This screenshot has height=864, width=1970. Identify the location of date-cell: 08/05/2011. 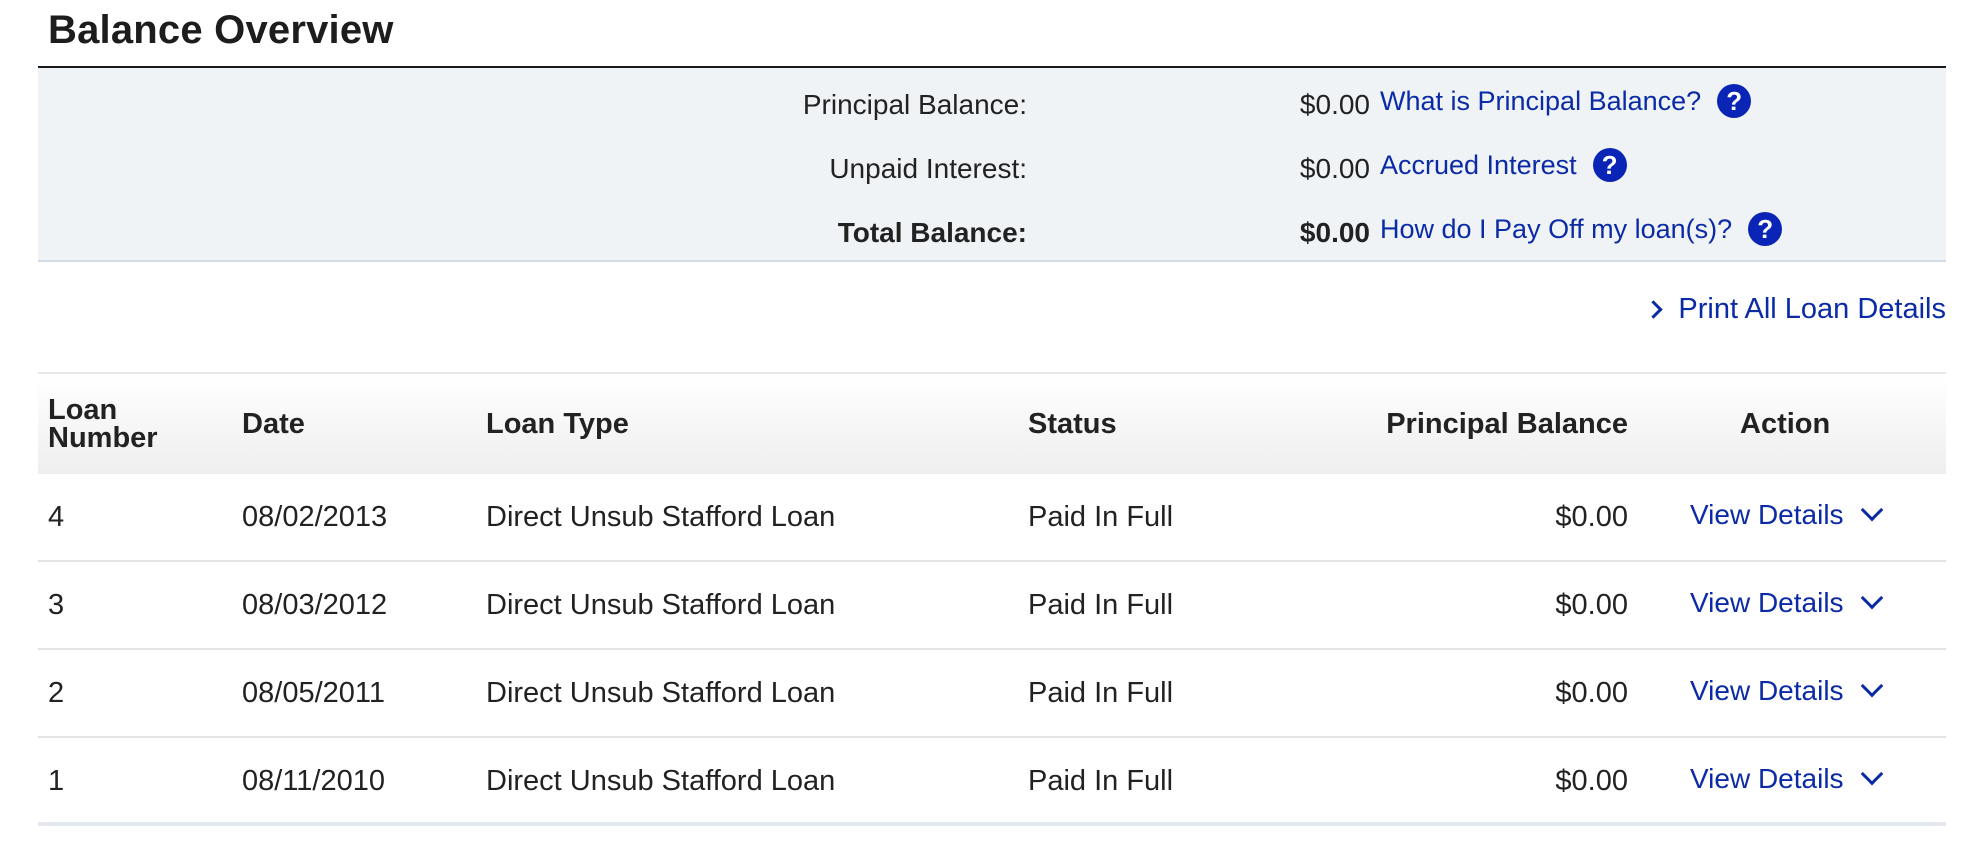
(313, 693).